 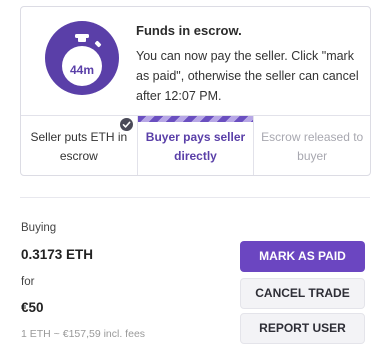 What do you see at coordinates (82, 70) in the screenshot?
I see `timer-value: 44m` at bounding box center [82, 70].